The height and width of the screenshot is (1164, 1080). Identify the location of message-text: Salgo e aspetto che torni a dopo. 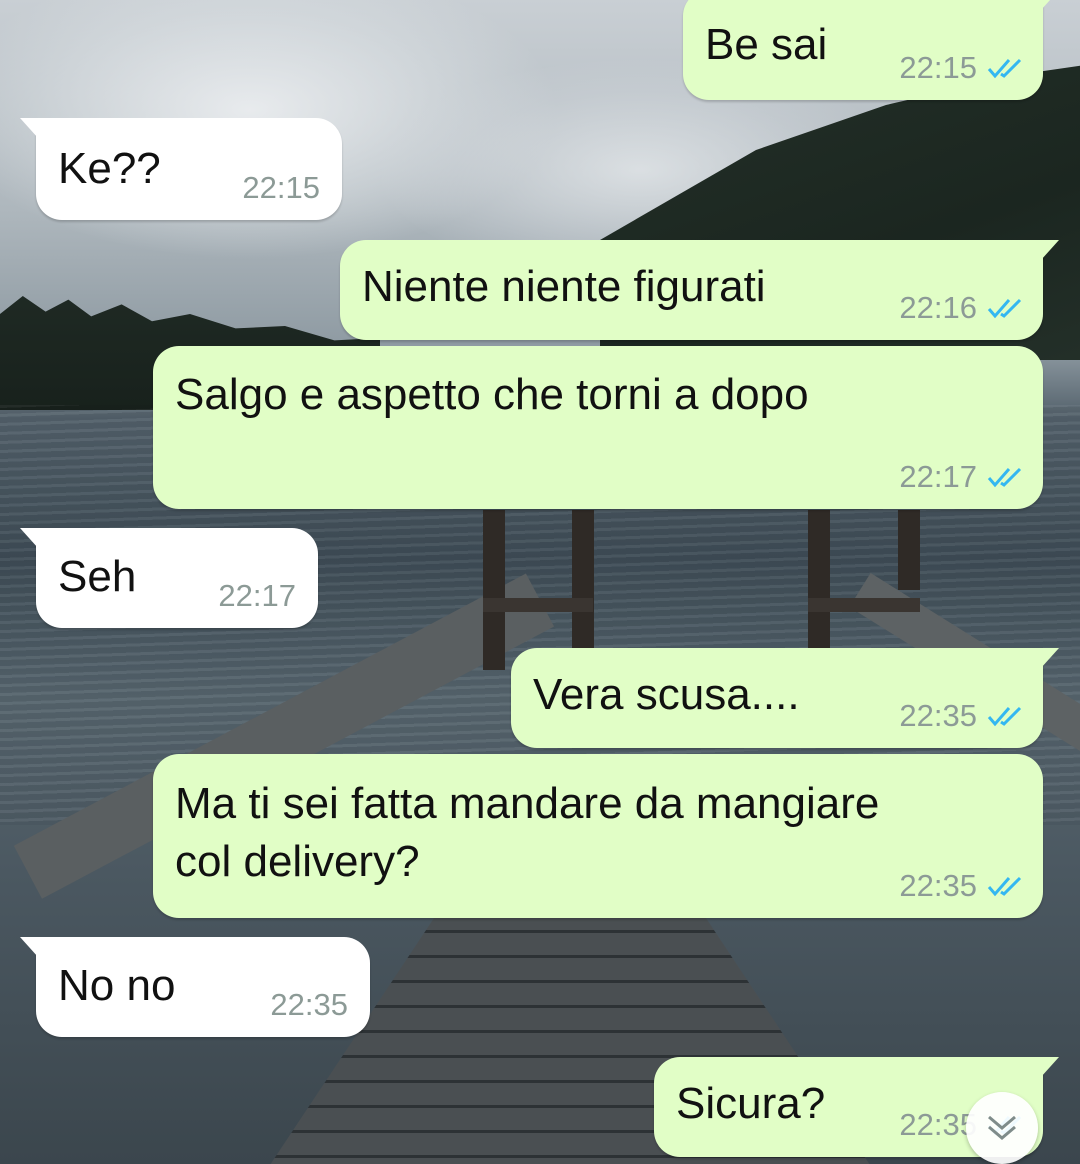
(492, 394).